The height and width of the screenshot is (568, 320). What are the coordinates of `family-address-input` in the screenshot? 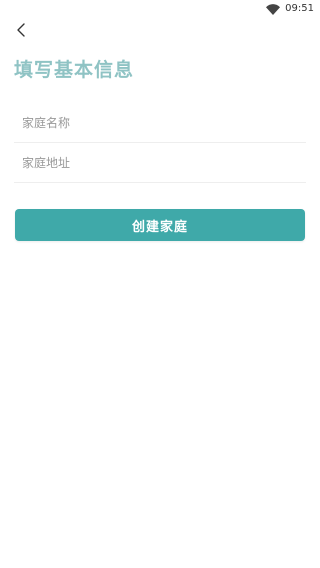 It's located at (160, 162).